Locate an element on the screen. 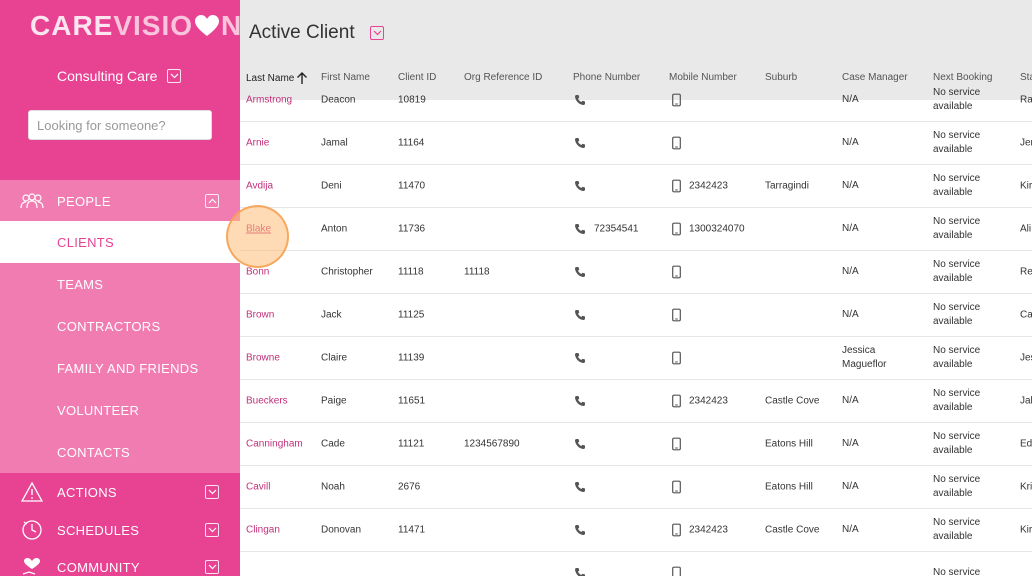 Image resolution: width=1032 pixels, height=576 pixels. nav-item-contacts: CONTACTS is located at coordinates (120, 452).